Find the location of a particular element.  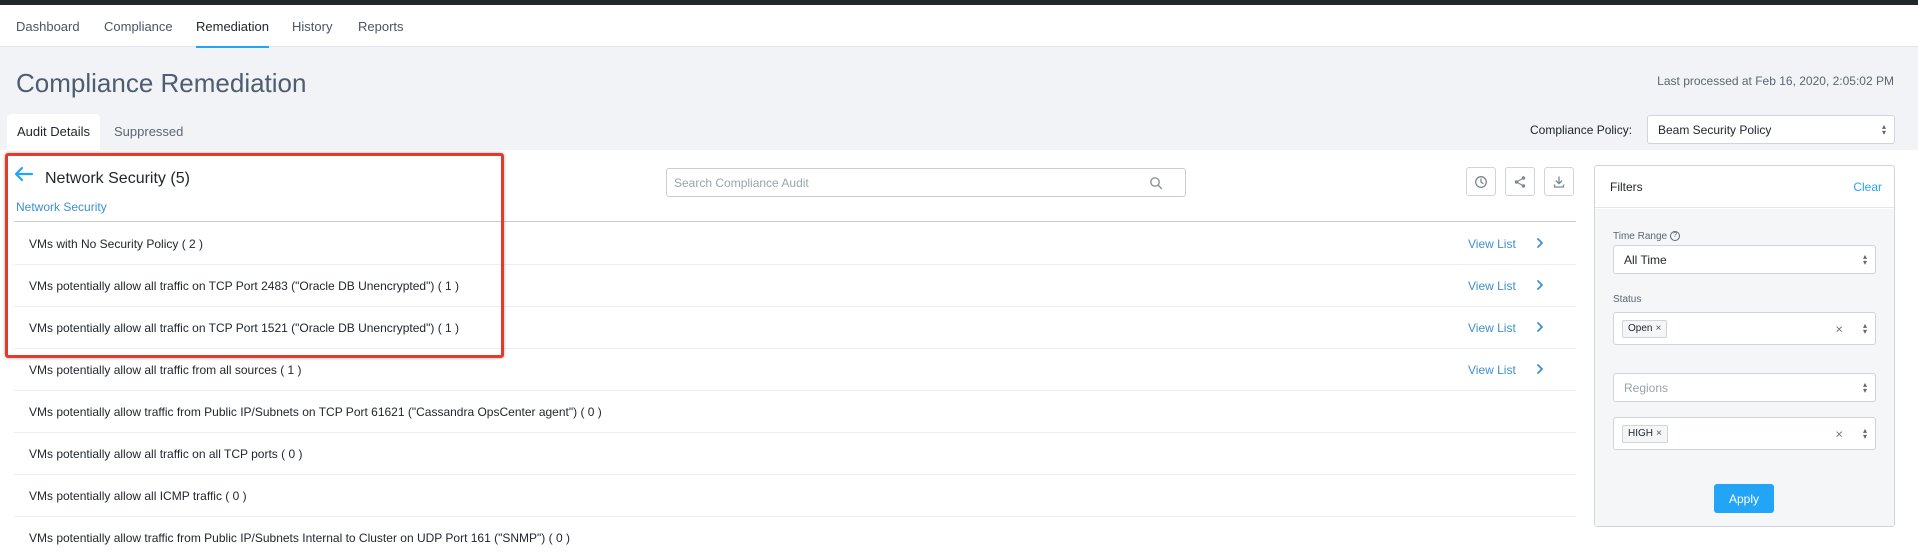

audit-row-label: VMs with No Security Policy ( 2 ) is located at coordinates (116, 244).